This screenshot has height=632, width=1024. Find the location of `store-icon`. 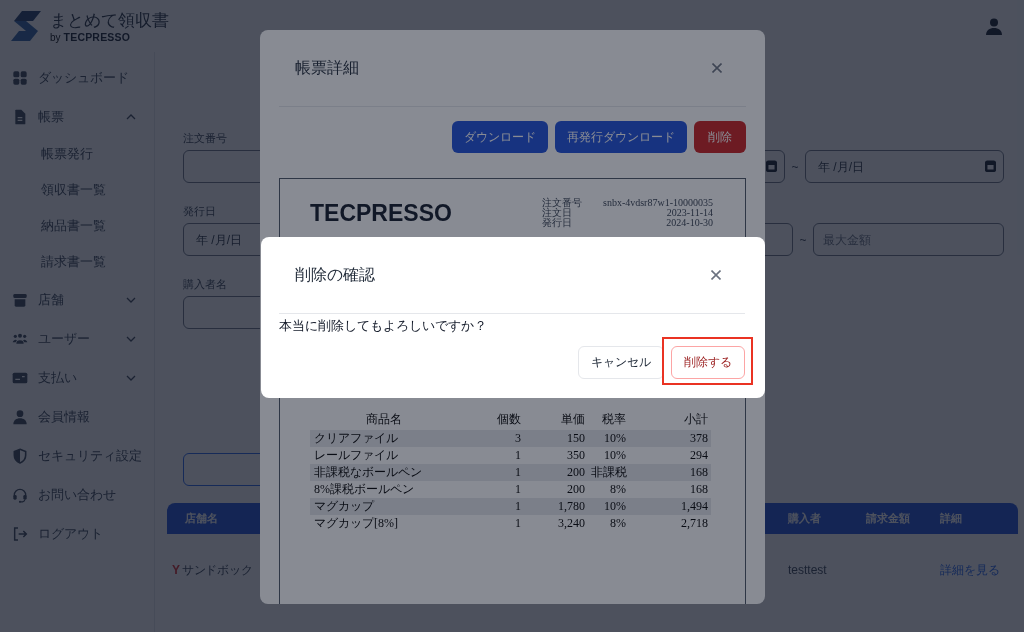

store-icon is located at coordinates (20, 299).